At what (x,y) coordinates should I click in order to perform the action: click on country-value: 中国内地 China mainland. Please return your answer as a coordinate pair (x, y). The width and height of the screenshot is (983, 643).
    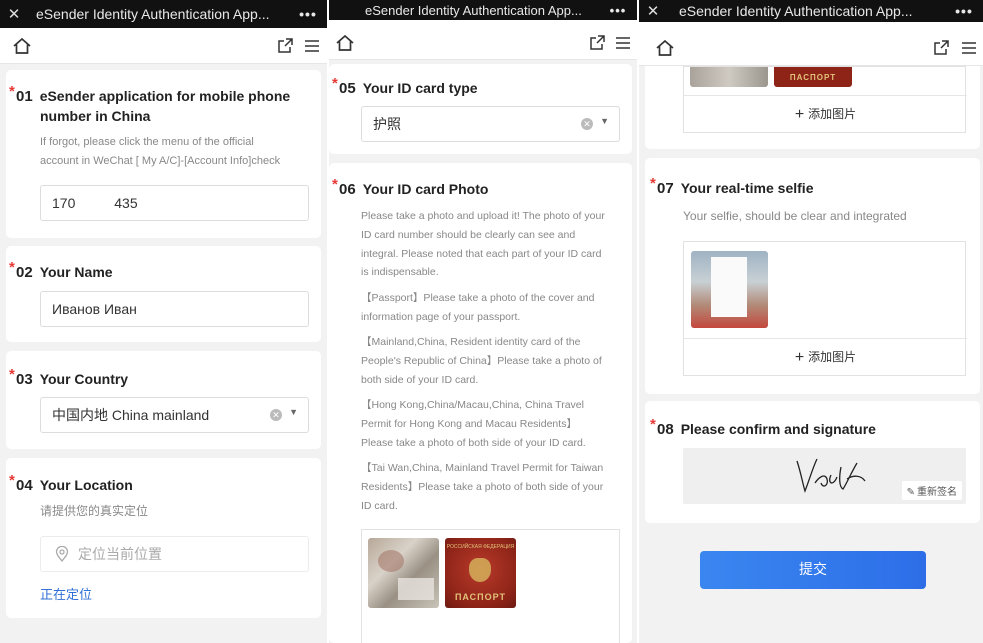
    Looking at the image, I should click on (131, 415).